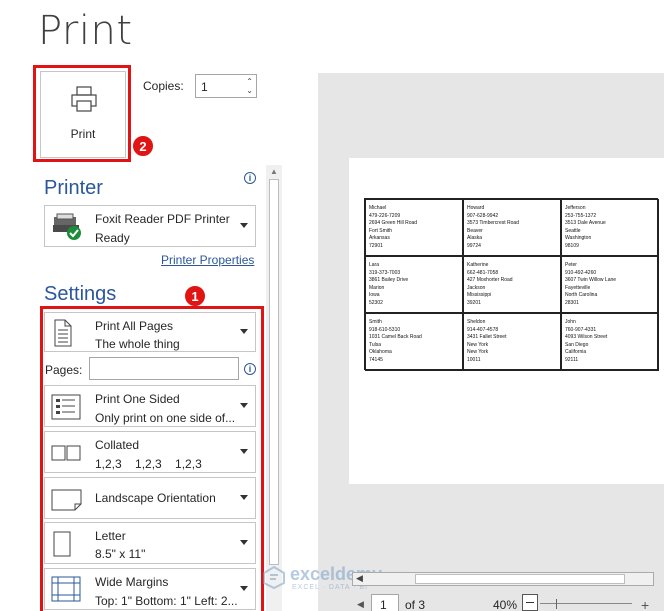 This screenshot has width=664, height=611. What do you see at coordinates (505, 604) in the screenshot?
I see `zoom-level: 40%` at bounding box center [505, 604].